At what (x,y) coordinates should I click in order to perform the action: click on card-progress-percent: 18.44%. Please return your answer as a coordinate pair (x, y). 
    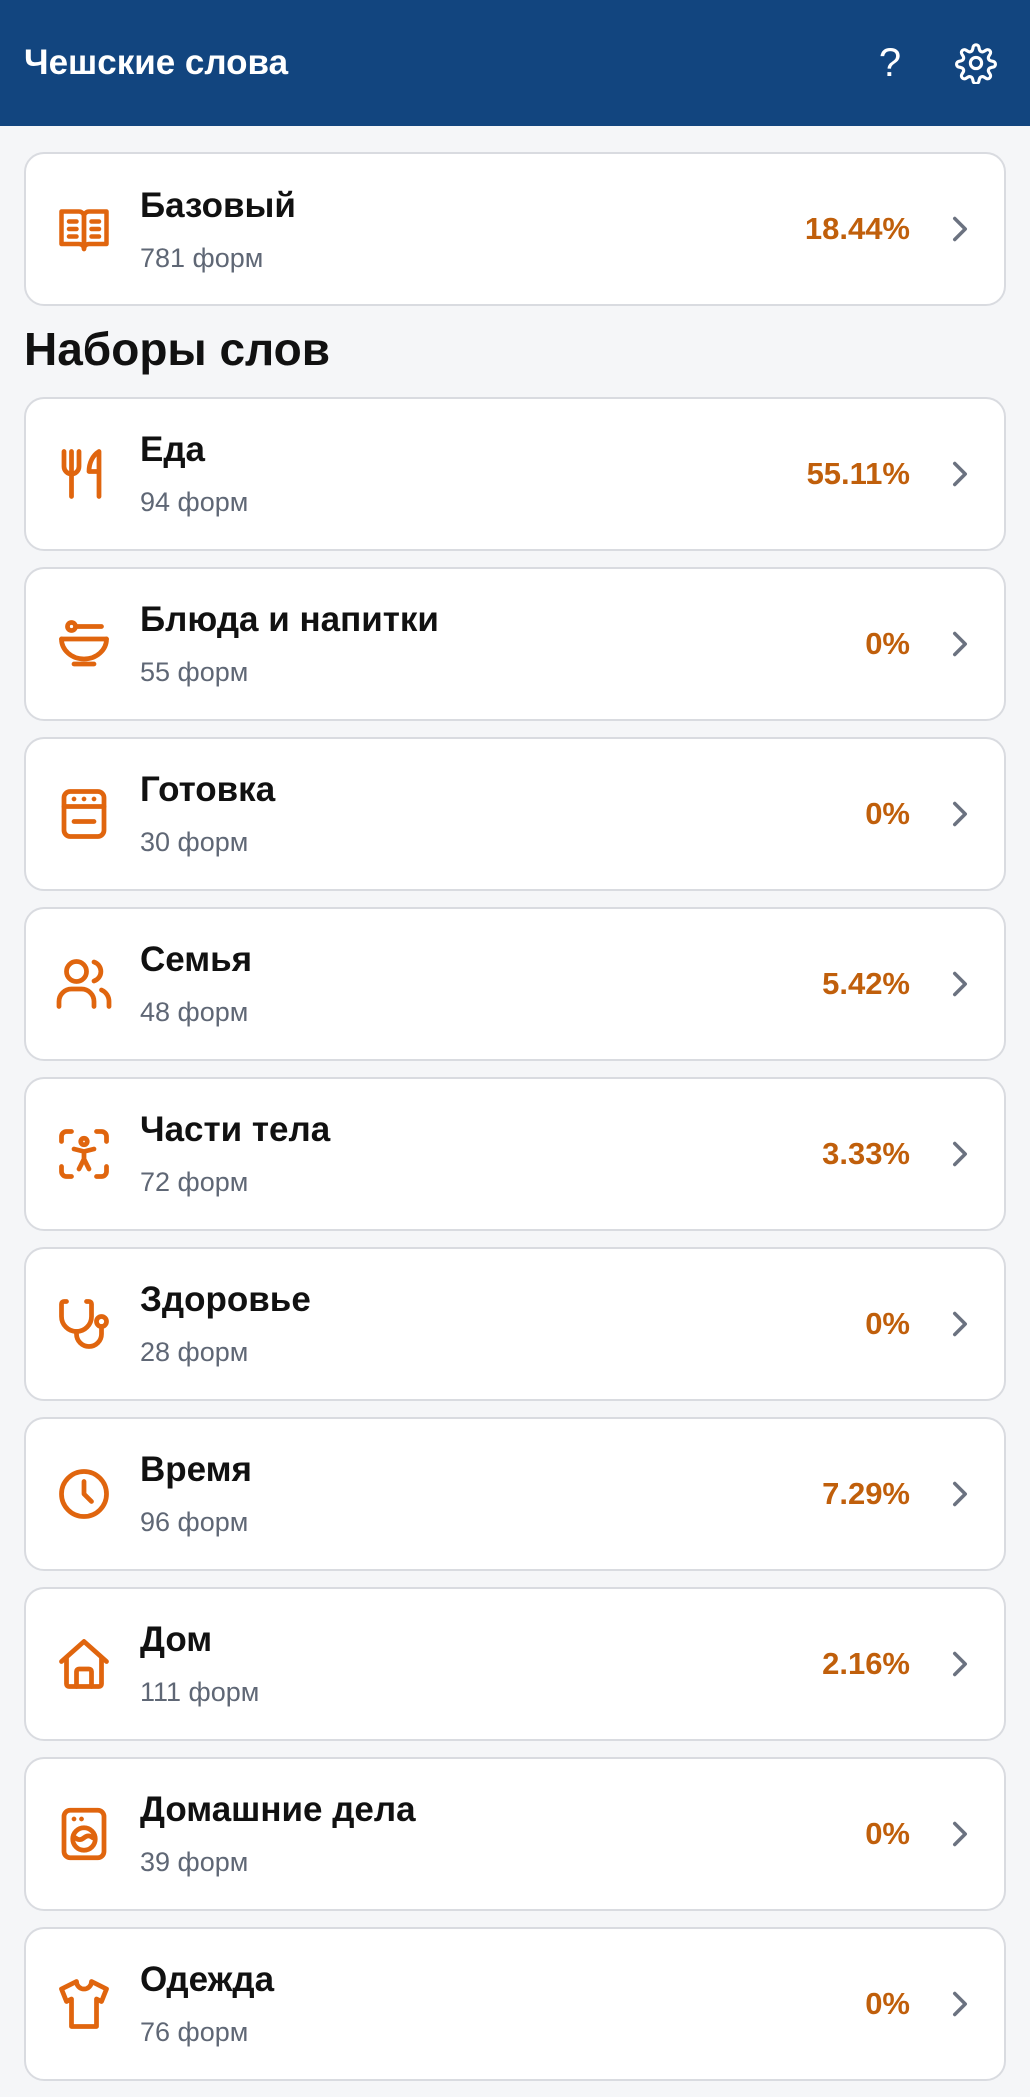
    Looking at the image, I should click on (857, 228).